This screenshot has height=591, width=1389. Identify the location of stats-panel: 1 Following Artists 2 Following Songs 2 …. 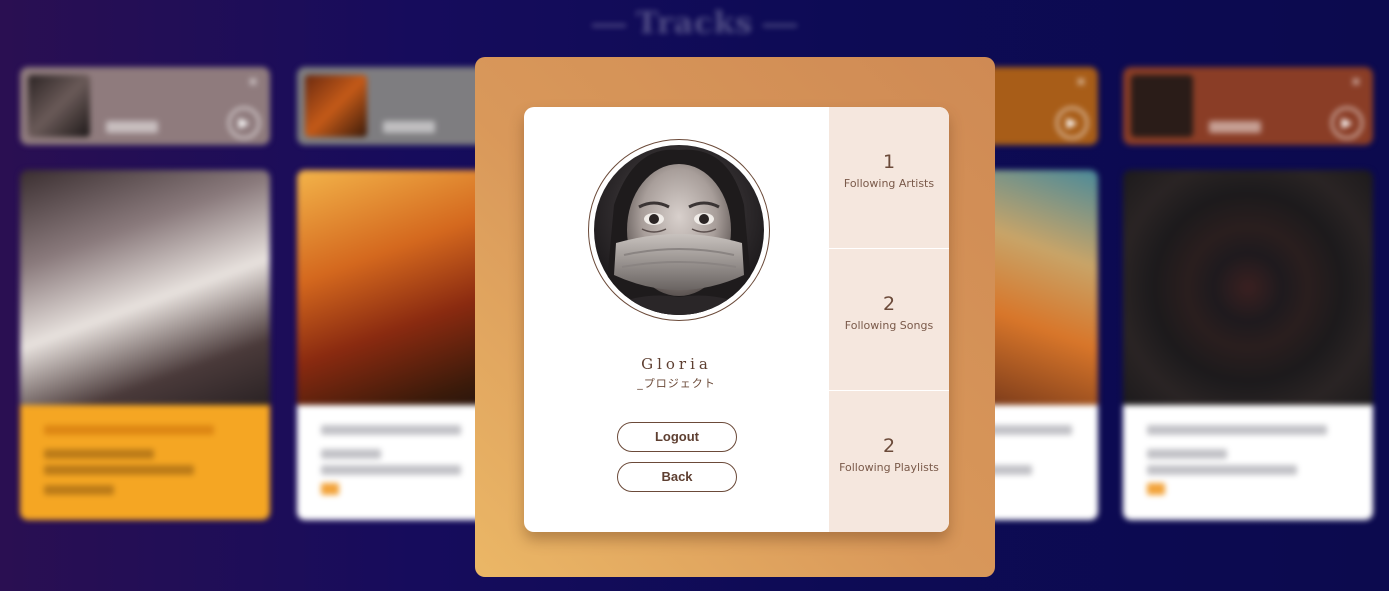
(889, 319).